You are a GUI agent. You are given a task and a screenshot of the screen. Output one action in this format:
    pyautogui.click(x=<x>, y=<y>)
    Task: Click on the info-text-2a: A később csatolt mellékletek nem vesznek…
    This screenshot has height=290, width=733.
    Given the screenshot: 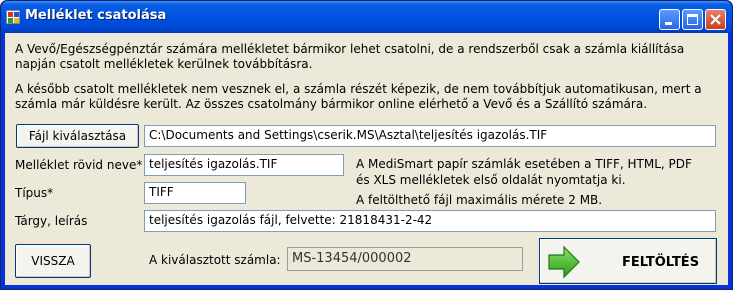 What is the action you would take?
    pyautogui.click(x=358, y=89)
    